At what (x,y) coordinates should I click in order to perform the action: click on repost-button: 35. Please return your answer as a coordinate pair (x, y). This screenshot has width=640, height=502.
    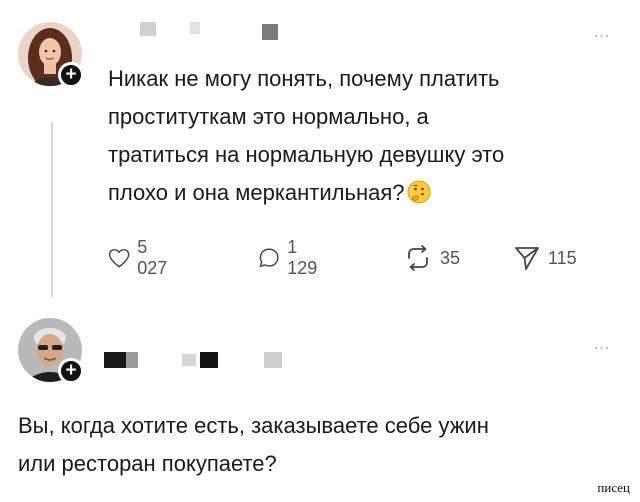
    Looking at the image, I should click on (431, 258).